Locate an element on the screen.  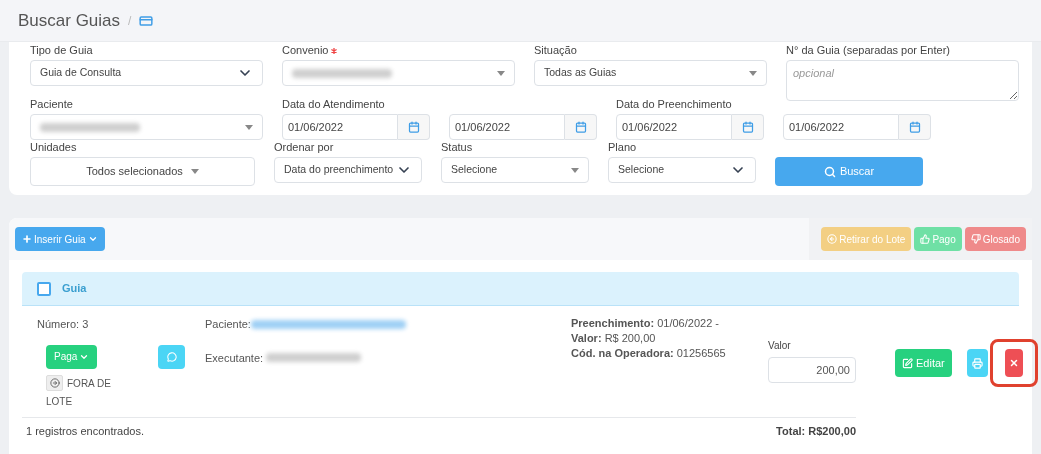
field-label: Status is located at coordinates (457, 147).